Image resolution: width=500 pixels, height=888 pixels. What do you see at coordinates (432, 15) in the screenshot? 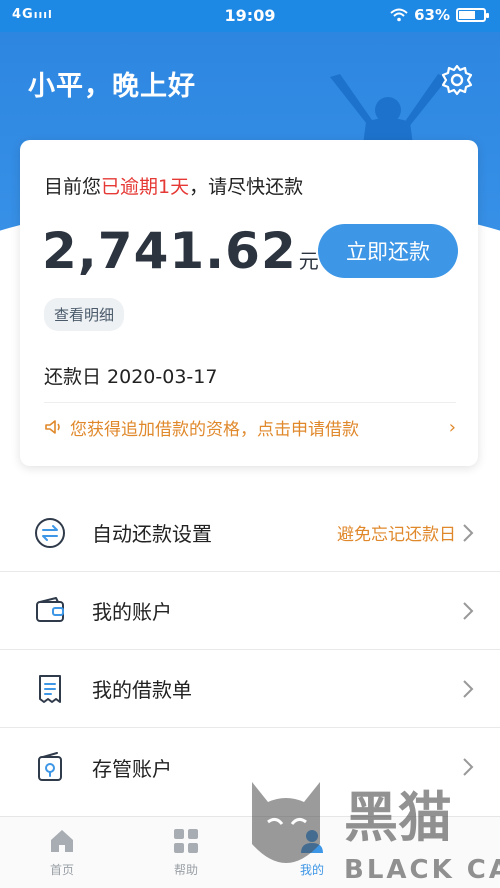
I see `battery-percent: 63%` at bounding box center [432, 15].